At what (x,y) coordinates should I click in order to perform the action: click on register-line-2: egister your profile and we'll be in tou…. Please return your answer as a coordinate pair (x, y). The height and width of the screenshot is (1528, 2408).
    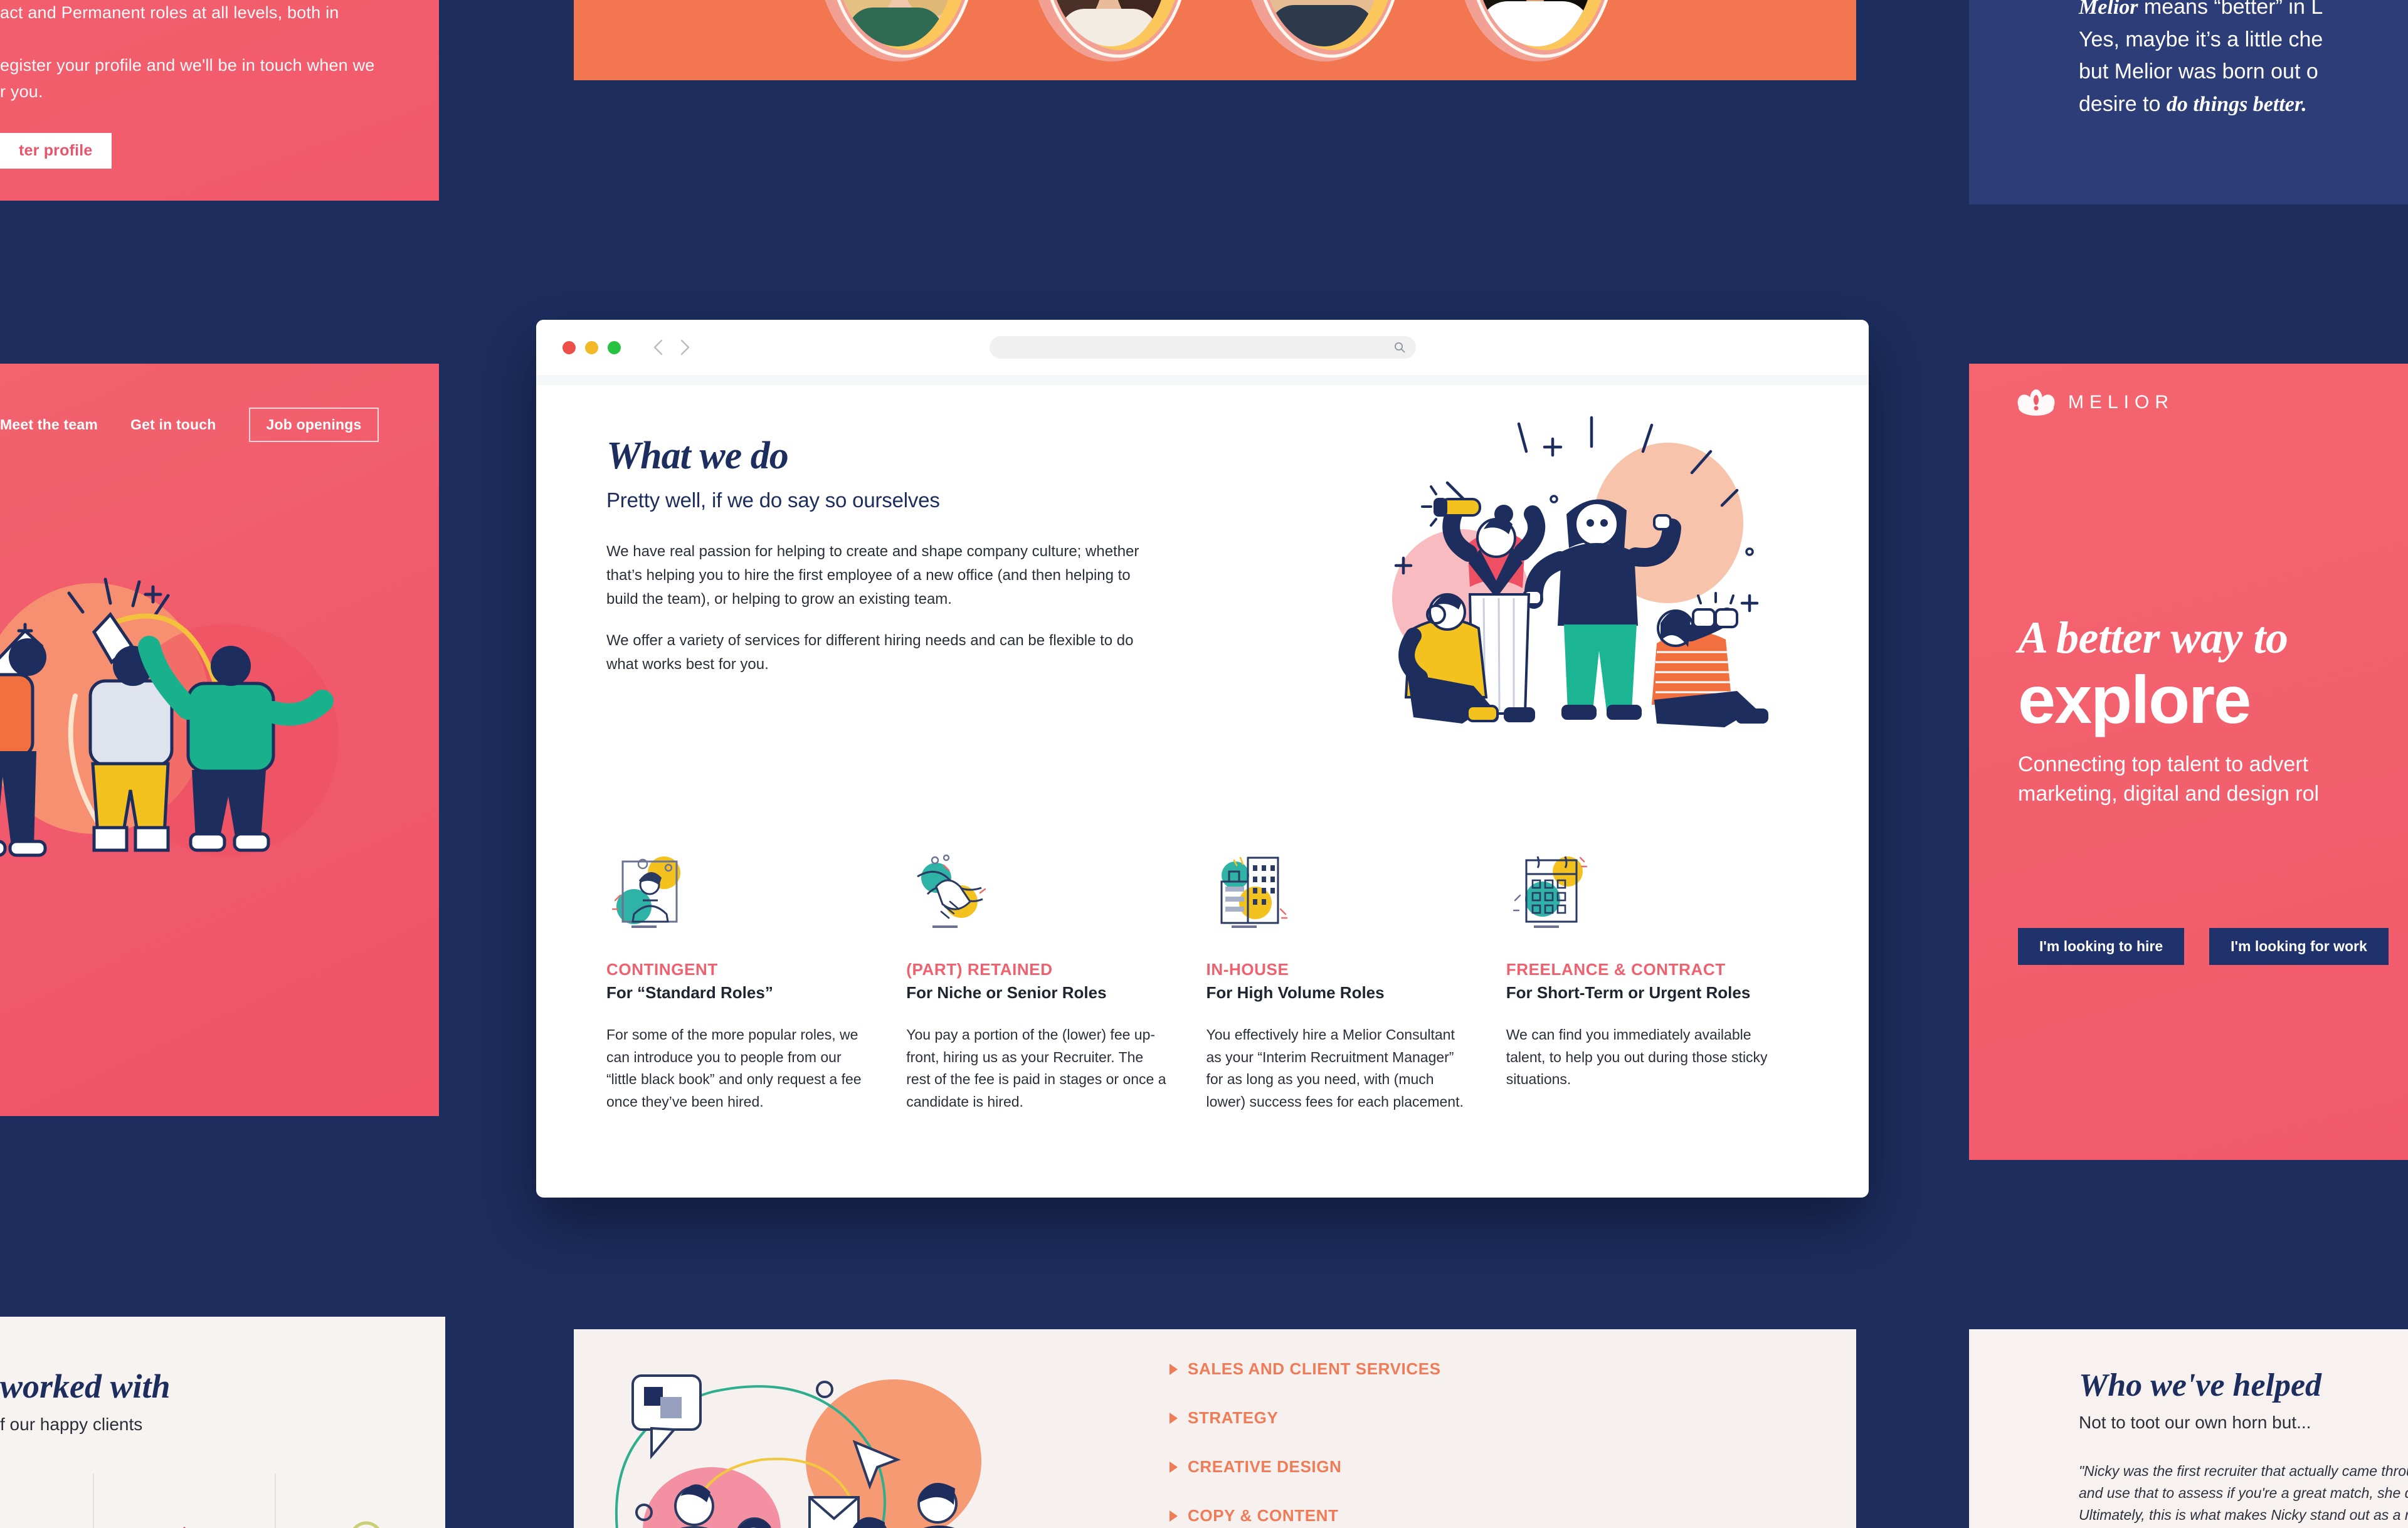
    Looking at the image, I should click on (187, 65).